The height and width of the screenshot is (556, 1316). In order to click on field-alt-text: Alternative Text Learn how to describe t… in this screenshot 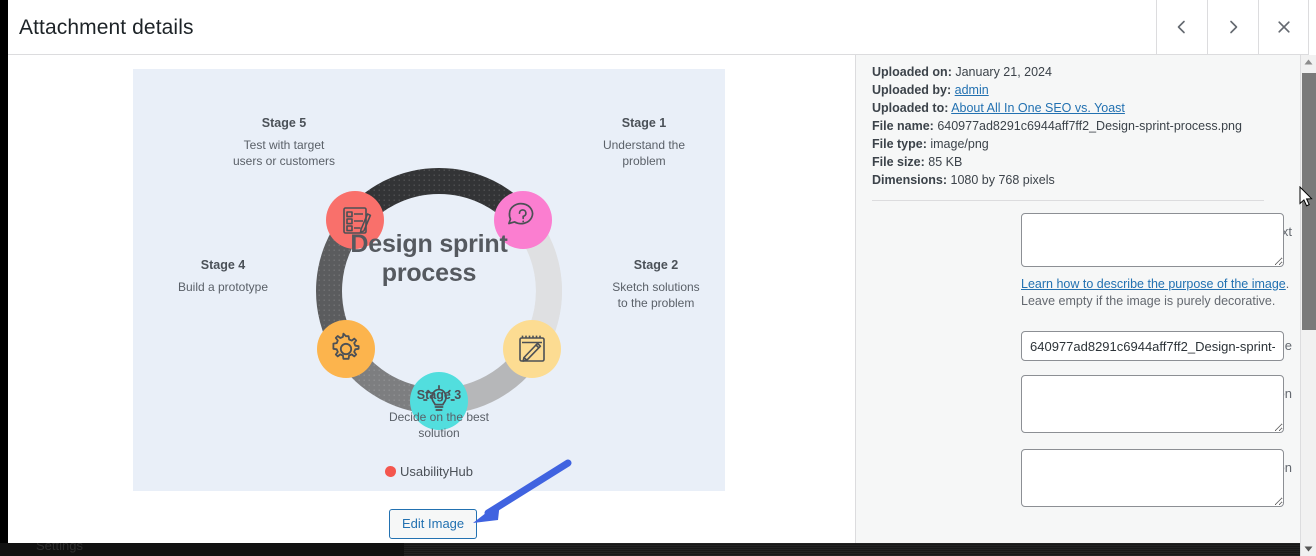, I will do `click(1079, 272)`.